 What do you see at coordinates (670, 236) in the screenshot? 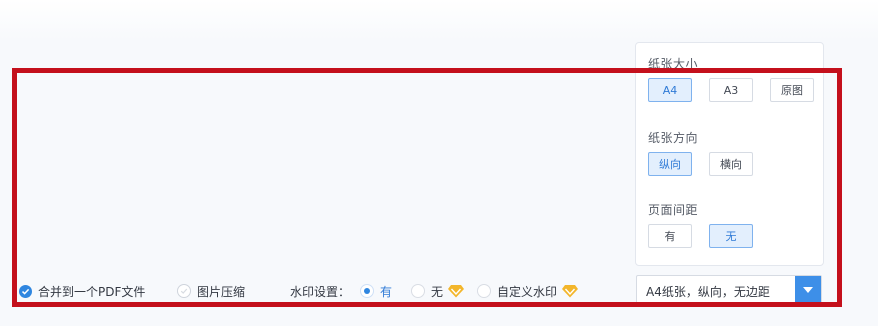
I see `margin-yes-button: 有` at bounding box center [670, 236].